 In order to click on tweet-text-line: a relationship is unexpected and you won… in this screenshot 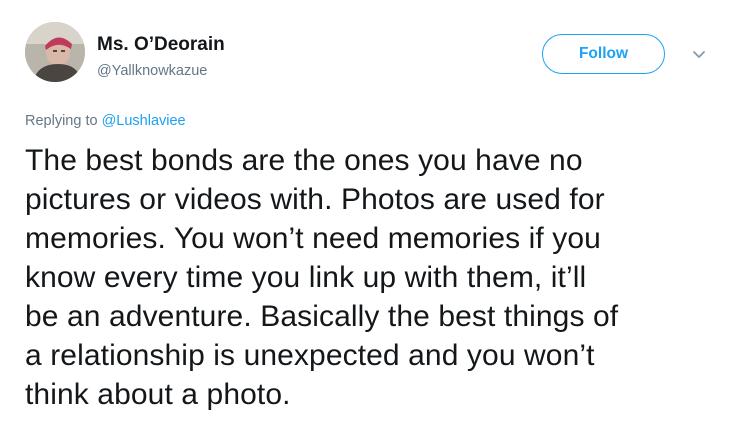, I will do `click(310, 355)`.